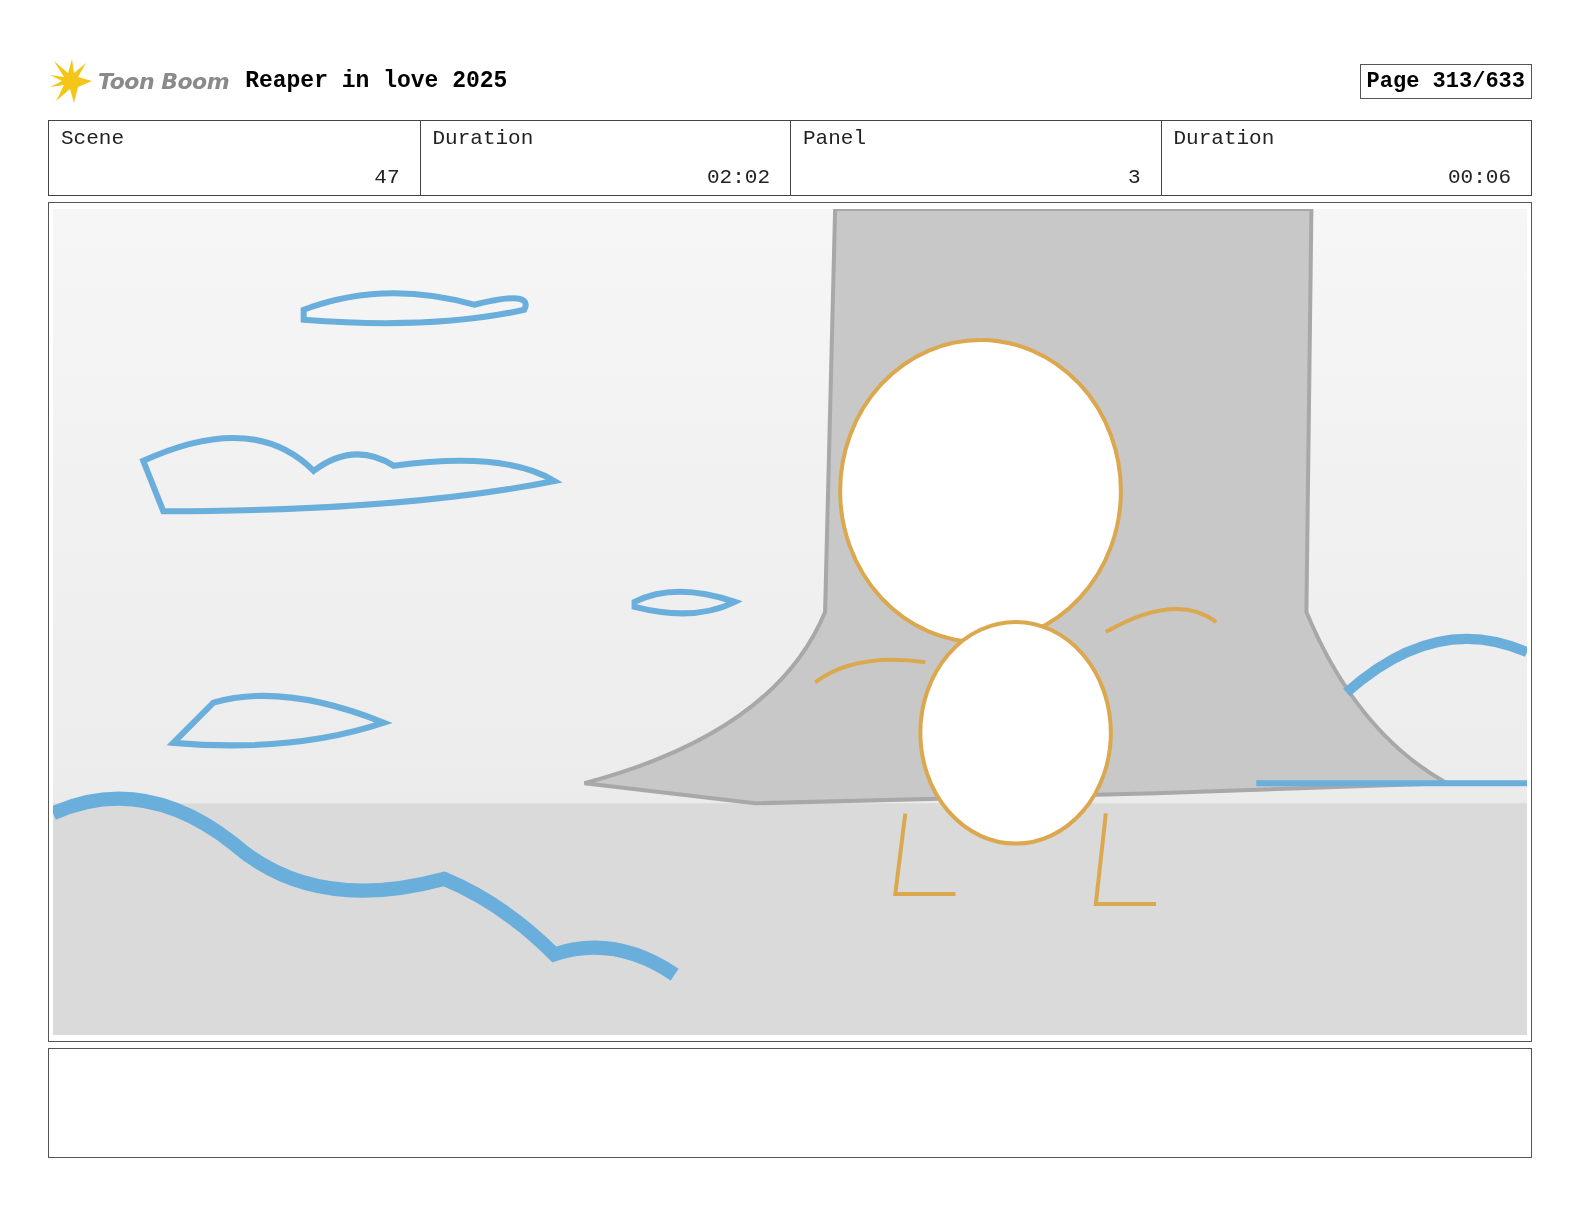  What do you see at coordinates (1479, 177) in the screenshot?
I see `field-value: 00:06` at bounding box center [1479, 177].